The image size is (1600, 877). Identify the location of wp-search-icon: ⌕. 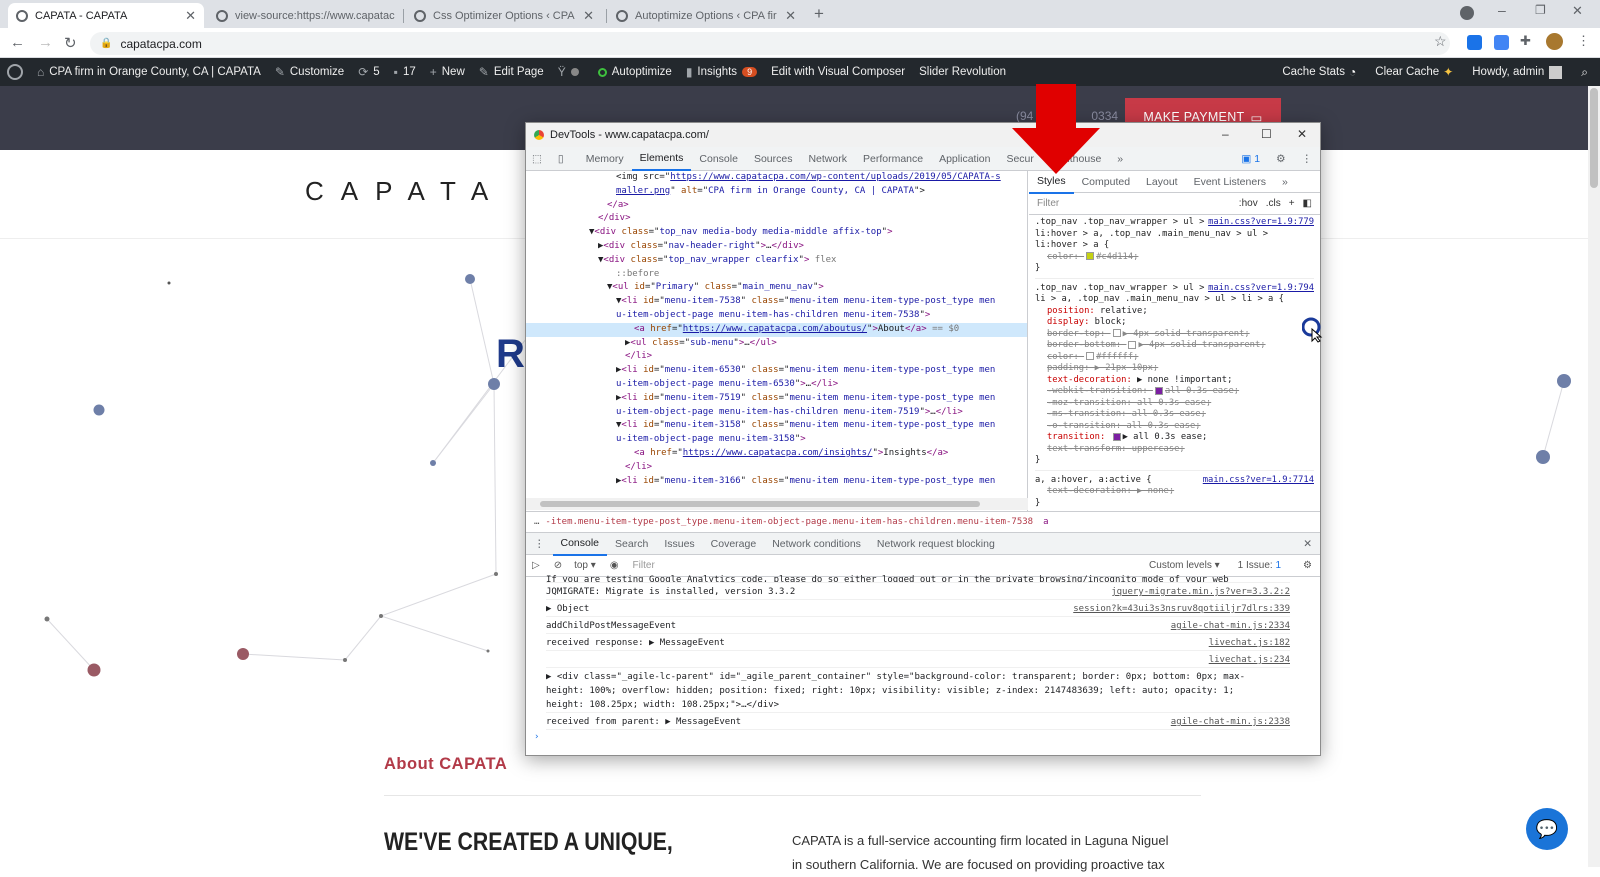
(1587, 72).